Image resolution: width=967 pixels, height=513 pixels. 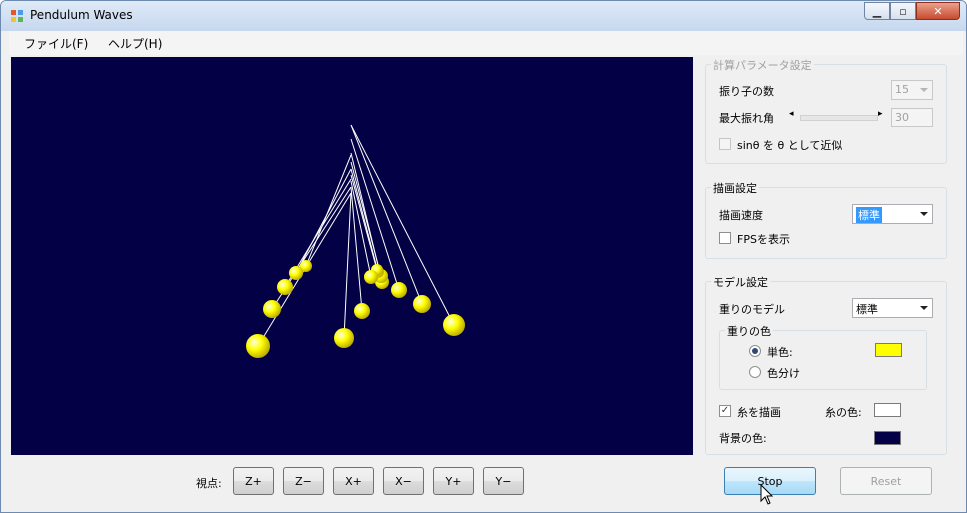 I want to click on sin-approx-label: sinθ を θ として近似, so click(x=790, y=145).